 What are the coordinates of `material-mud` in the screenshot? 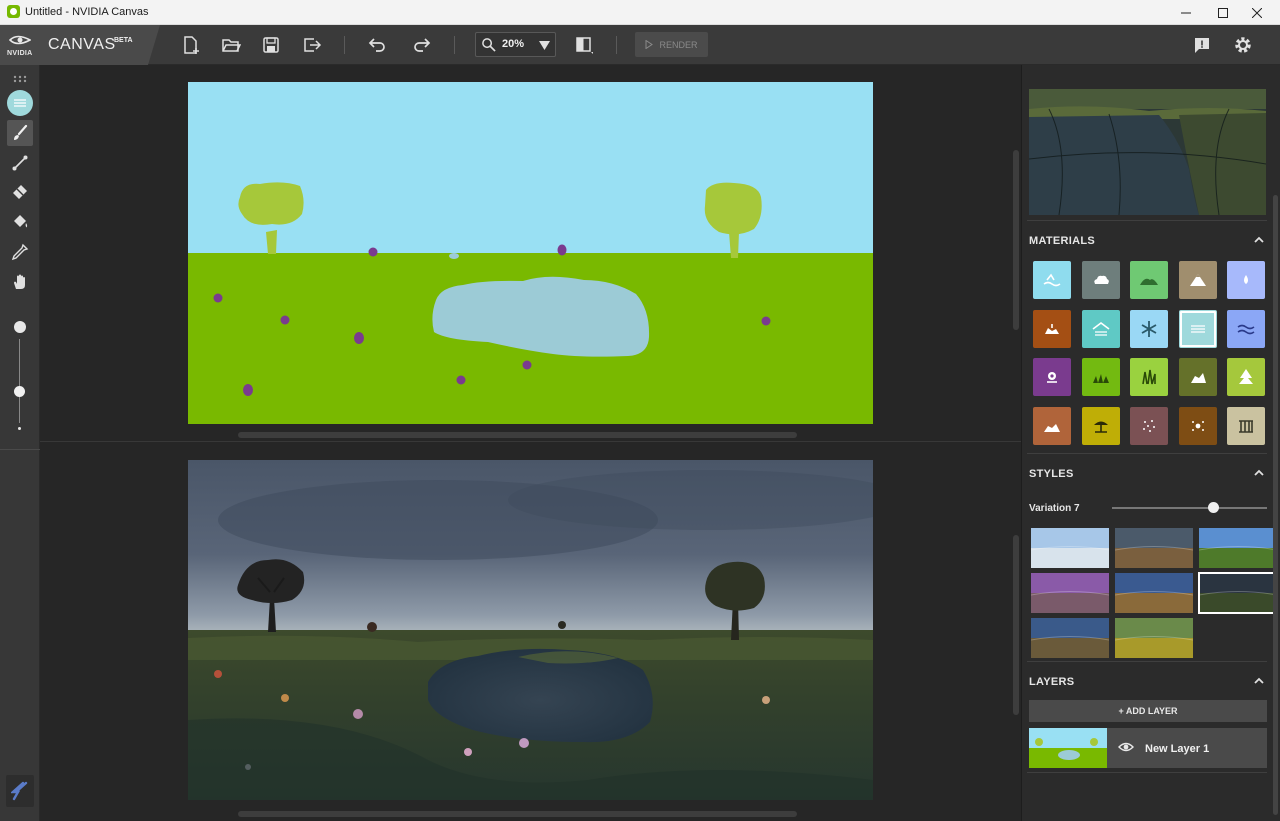 It's located at (1052, 328).